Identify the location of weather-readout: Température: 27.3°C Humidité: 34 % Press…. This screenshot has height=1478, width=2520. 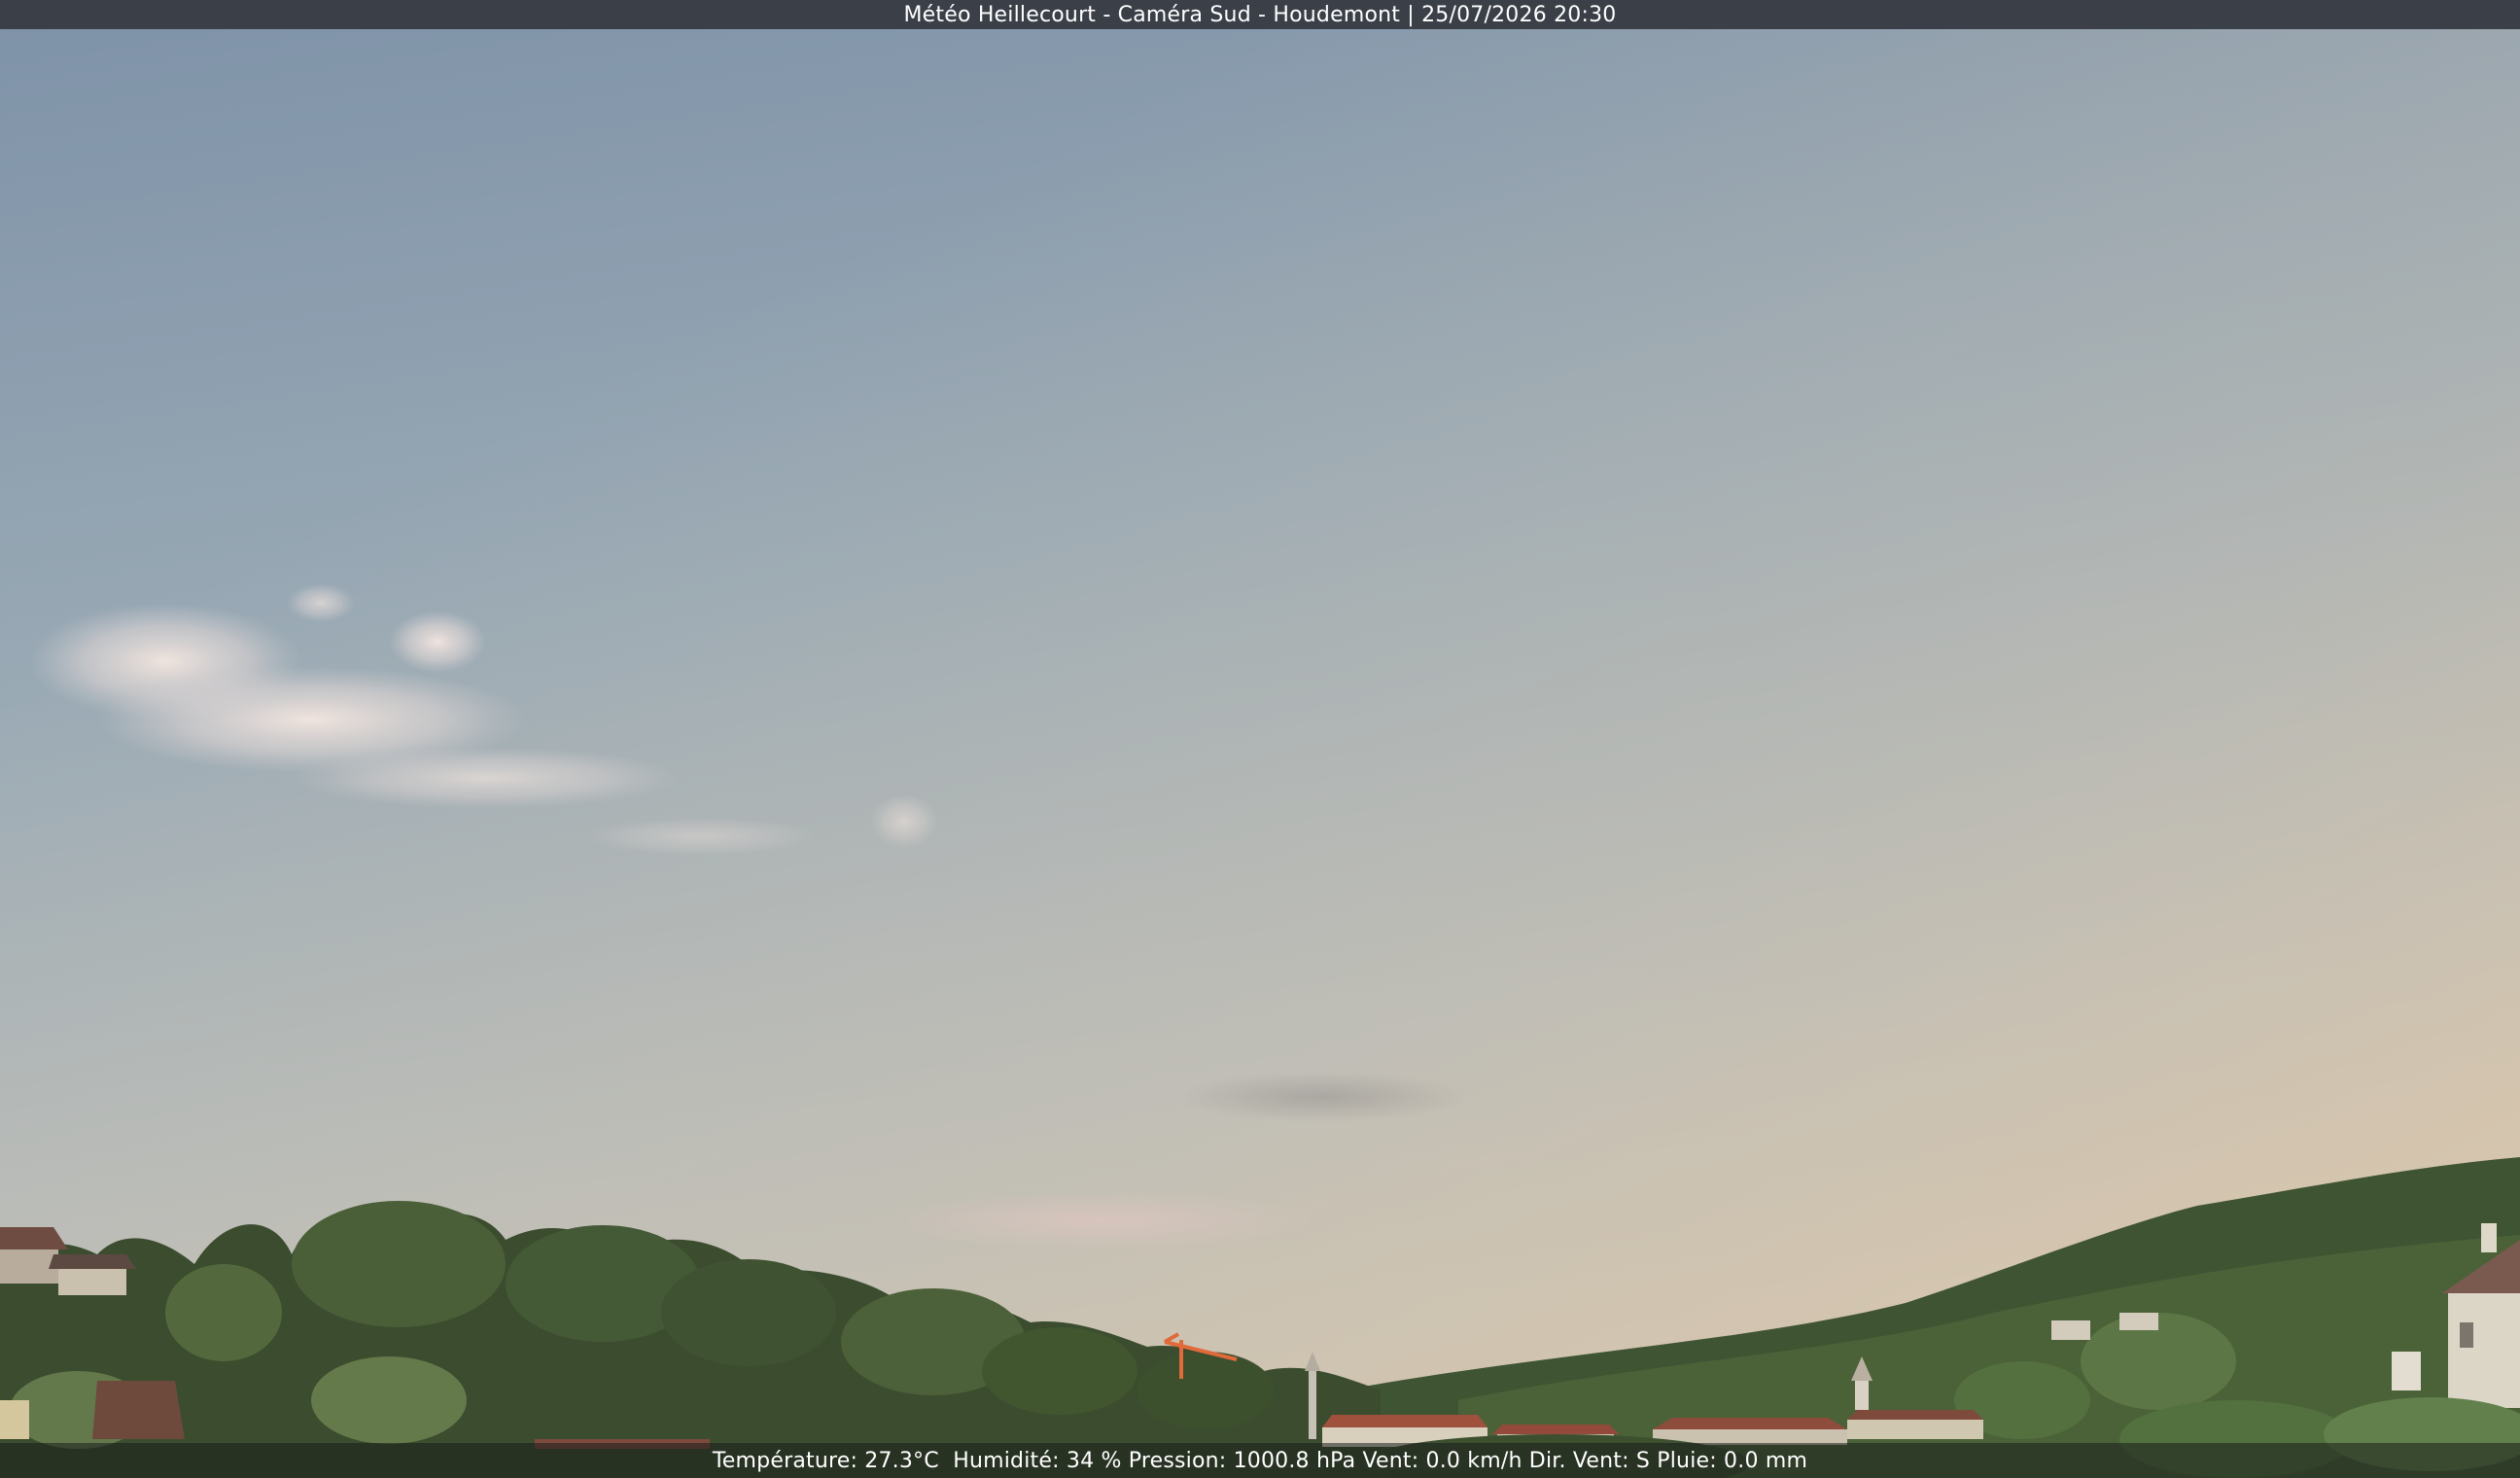
(1260, 1460).